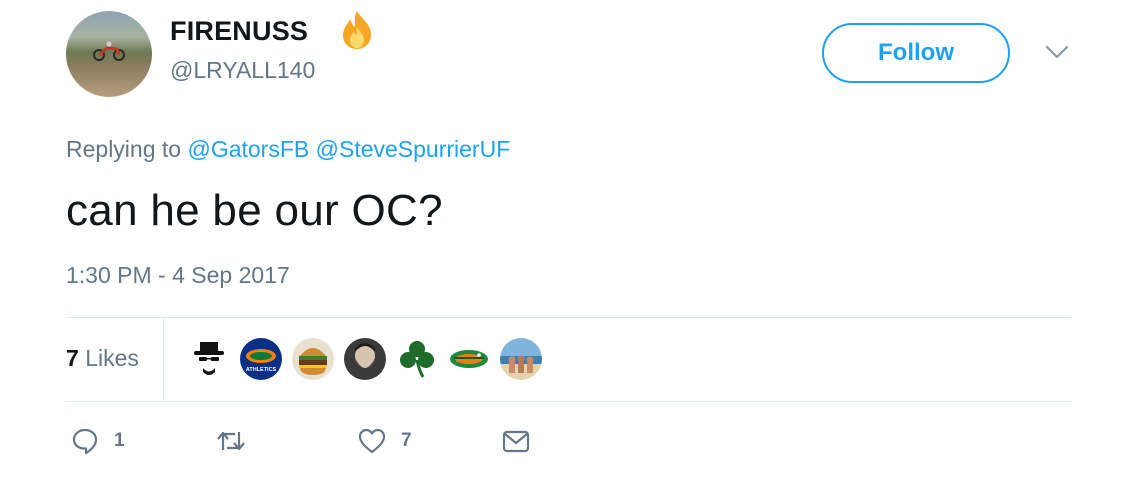 This screenshot has width=1130, height=504. I want to click on direct-message-action, so click(516, 441).